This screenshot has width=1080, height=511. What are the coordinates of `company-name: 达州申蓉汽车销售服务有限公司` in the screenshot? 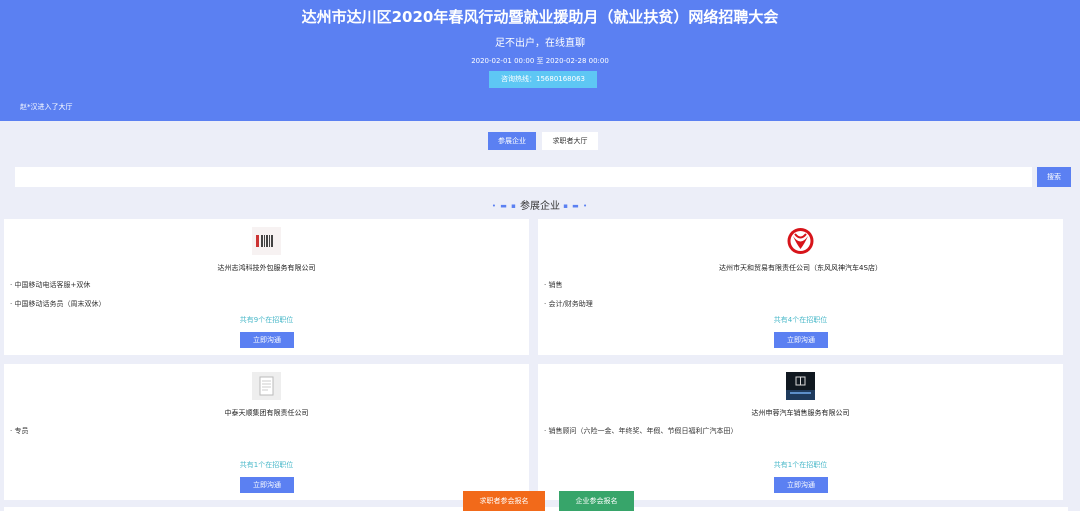 It's located at (800, 413).